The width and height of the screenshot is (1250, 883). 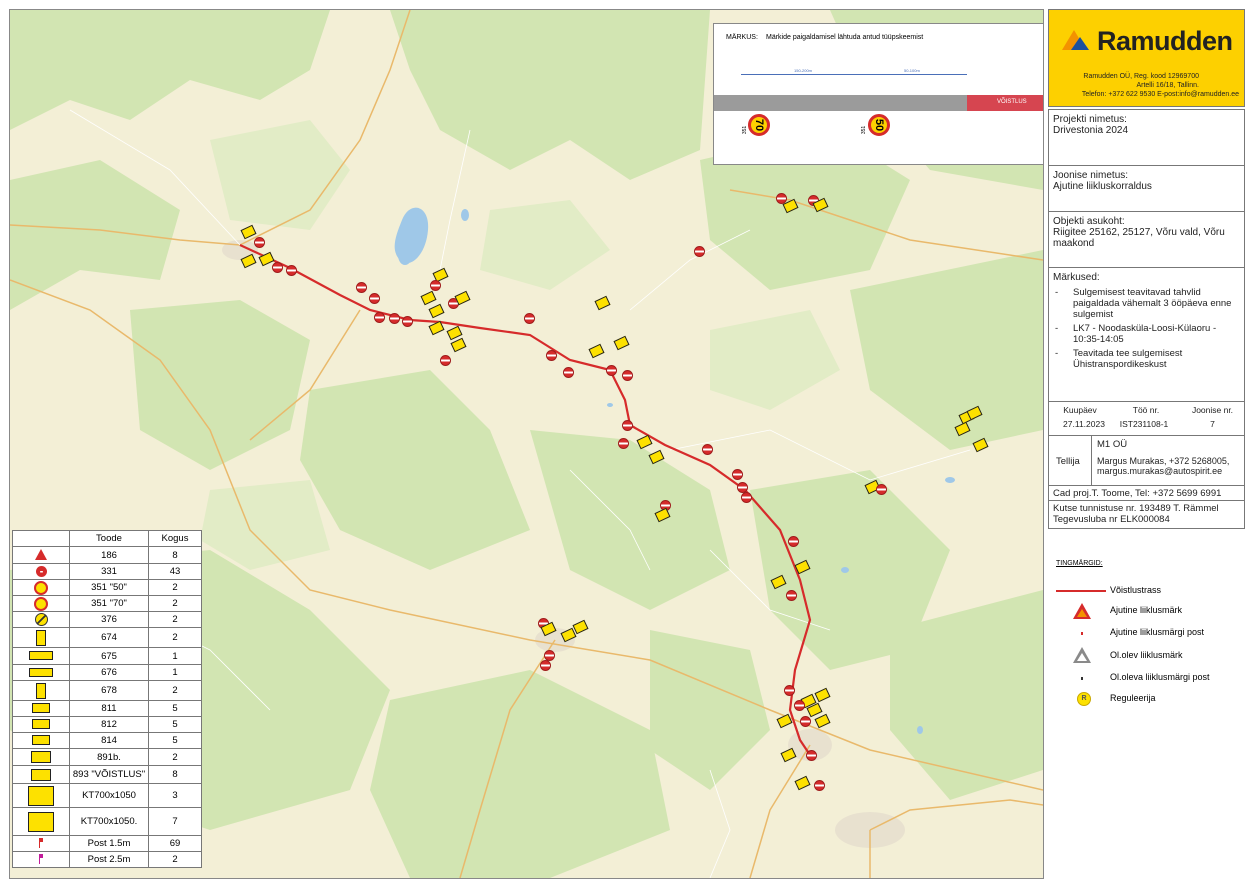 I want to click on legend-label: Ajutine liiklusmärk, so click(x=1146, y=610).